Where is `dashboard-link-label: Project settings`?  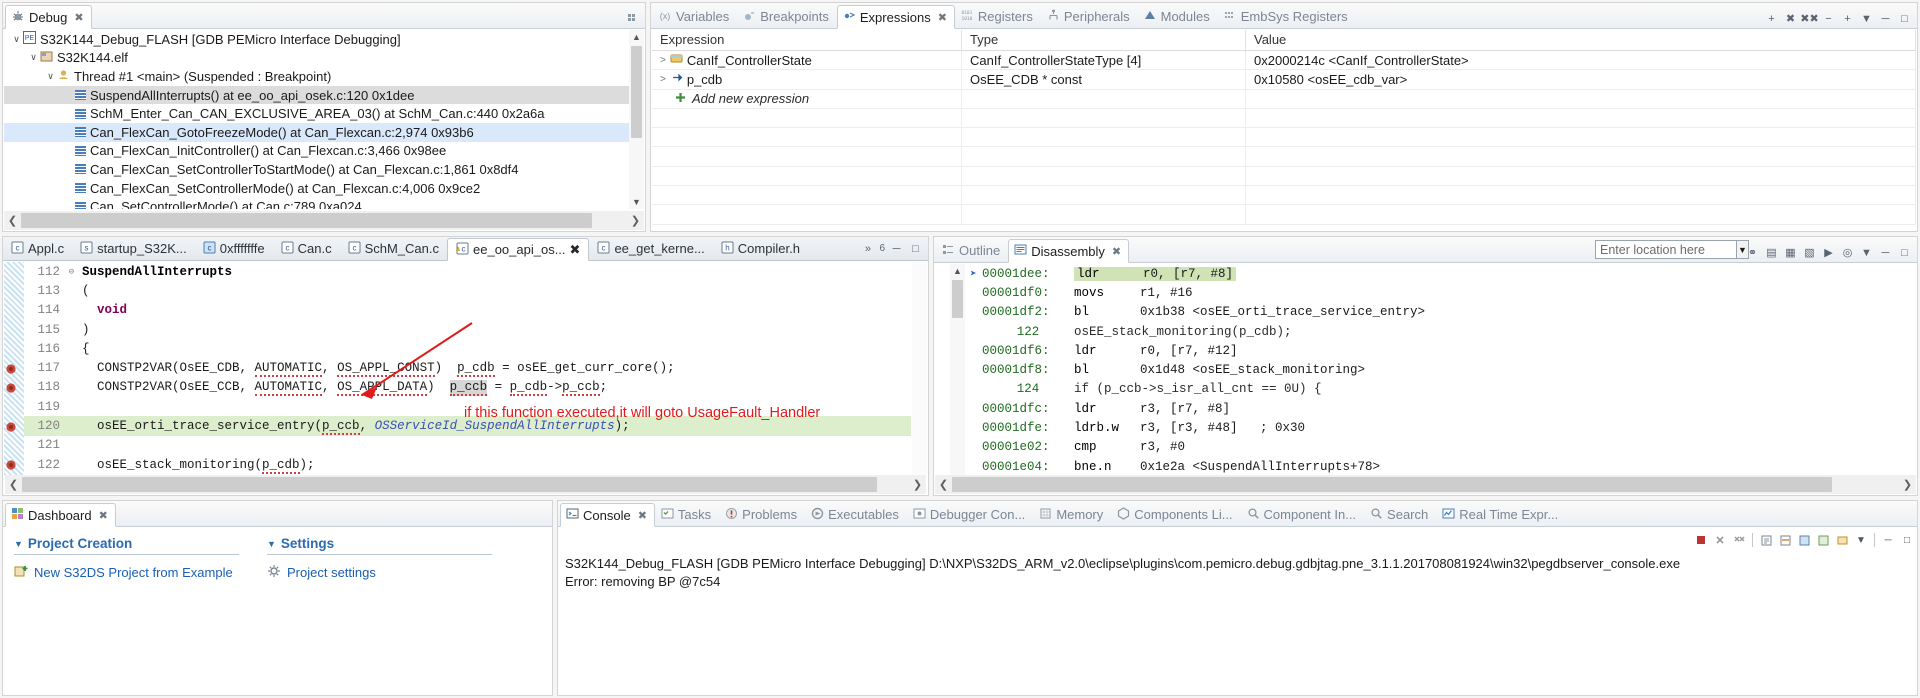
dashboard-link-label: Project settings is located at coordinates (331, 572).